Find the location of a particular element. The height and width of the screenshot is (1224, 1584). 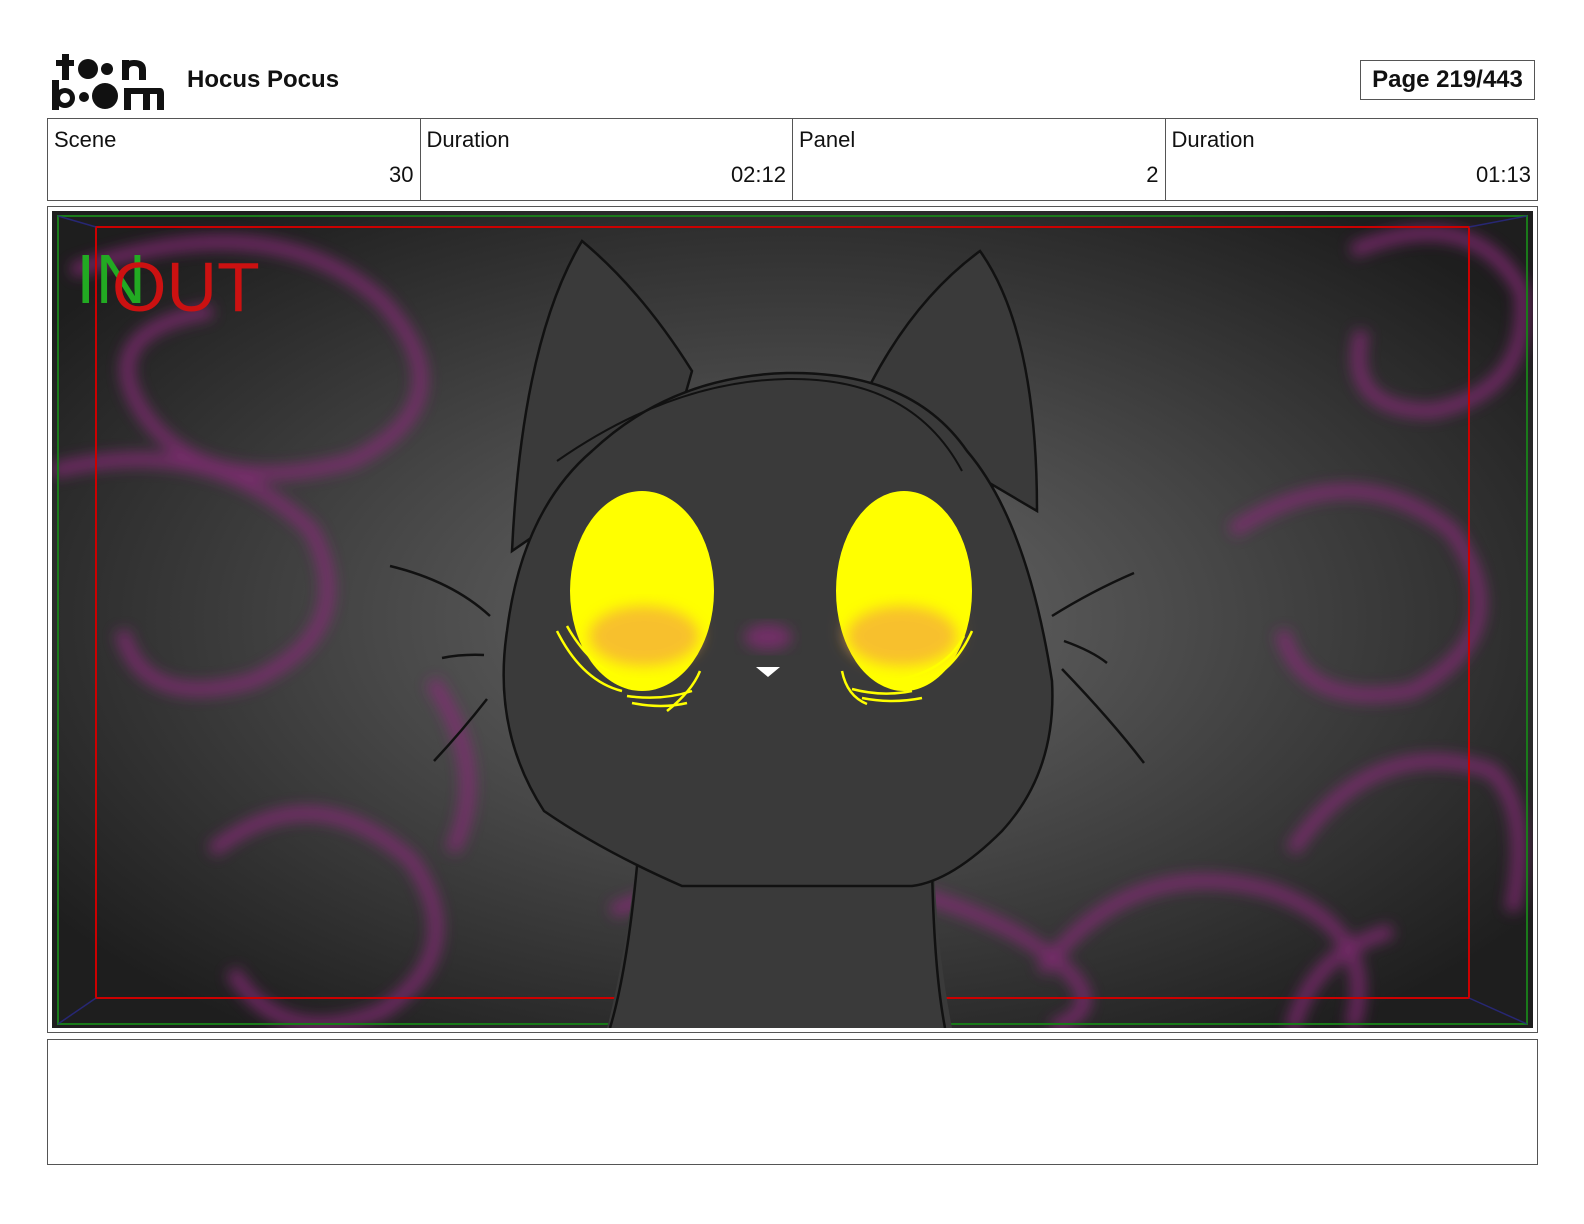

toonboom-logo is located at coordinates (107, 81).